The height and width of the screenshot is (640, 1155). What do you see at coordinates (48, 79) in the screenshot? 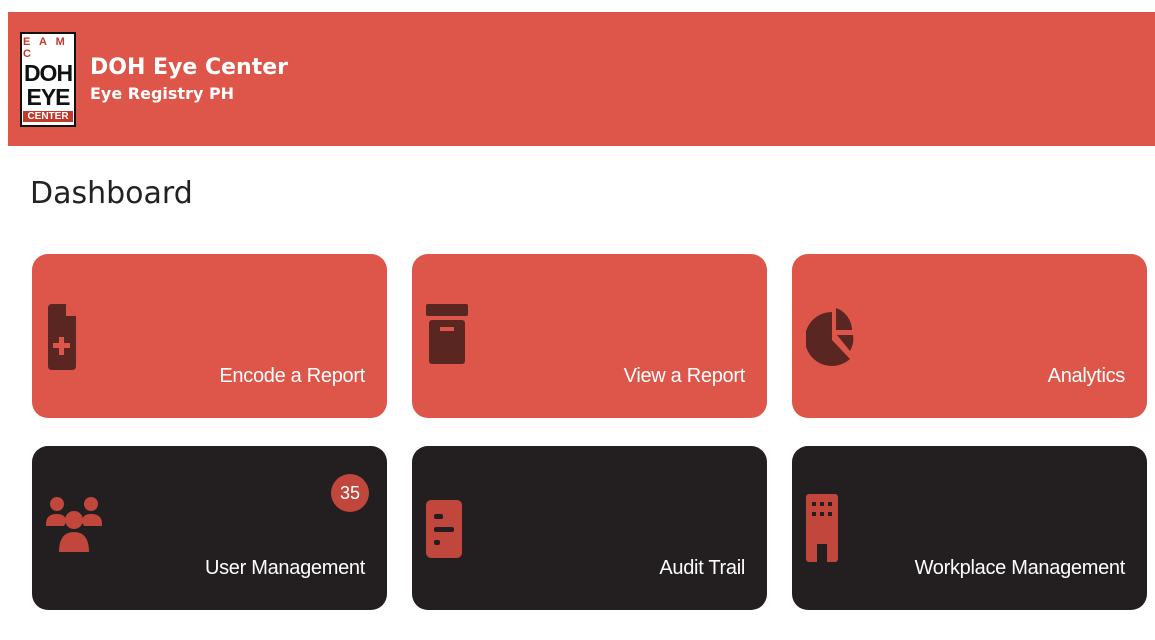
I see `doh-eye-center-logo: E A M C DOH EYE CENTER` at bounding box center [48, 79].